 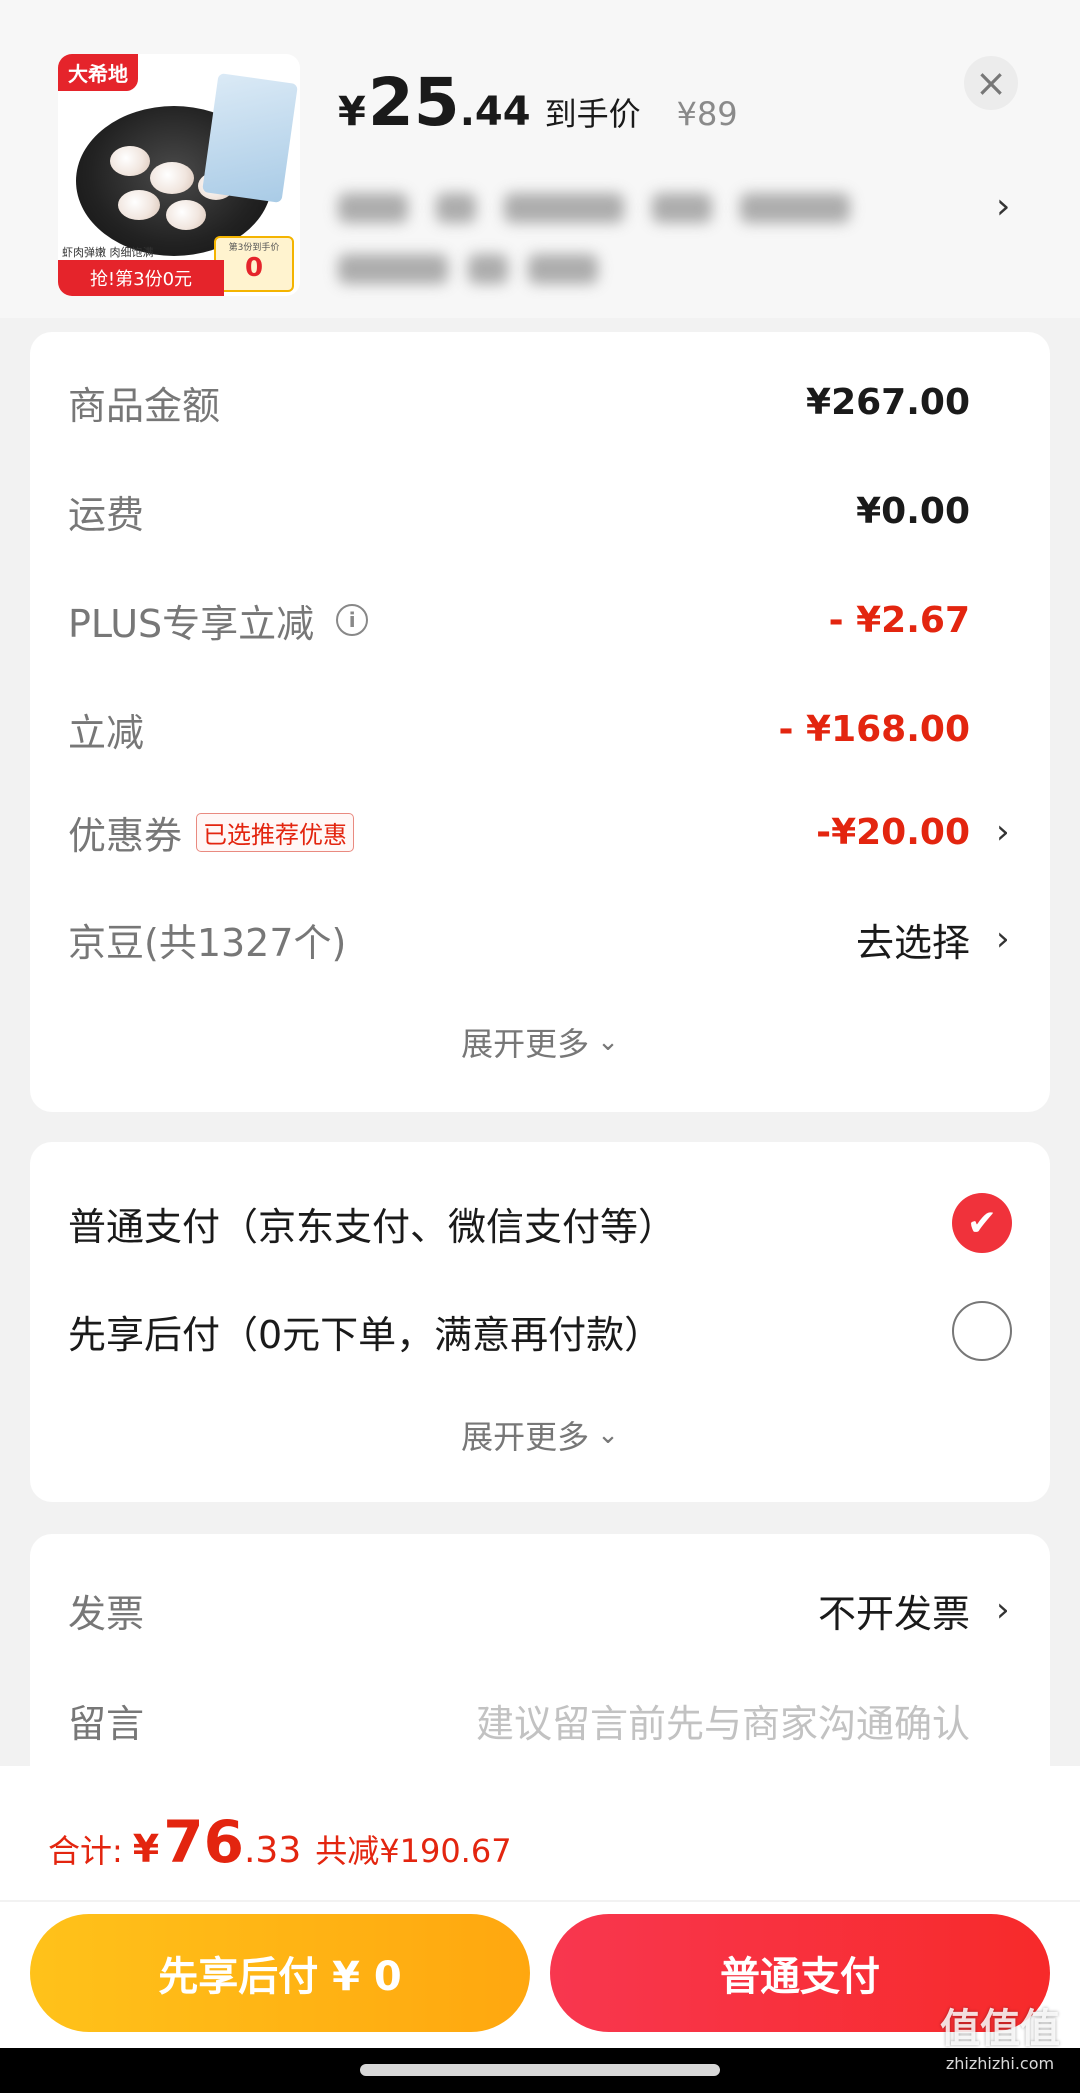 I want to click on close-icon: ×, so click(x=991, y=83).